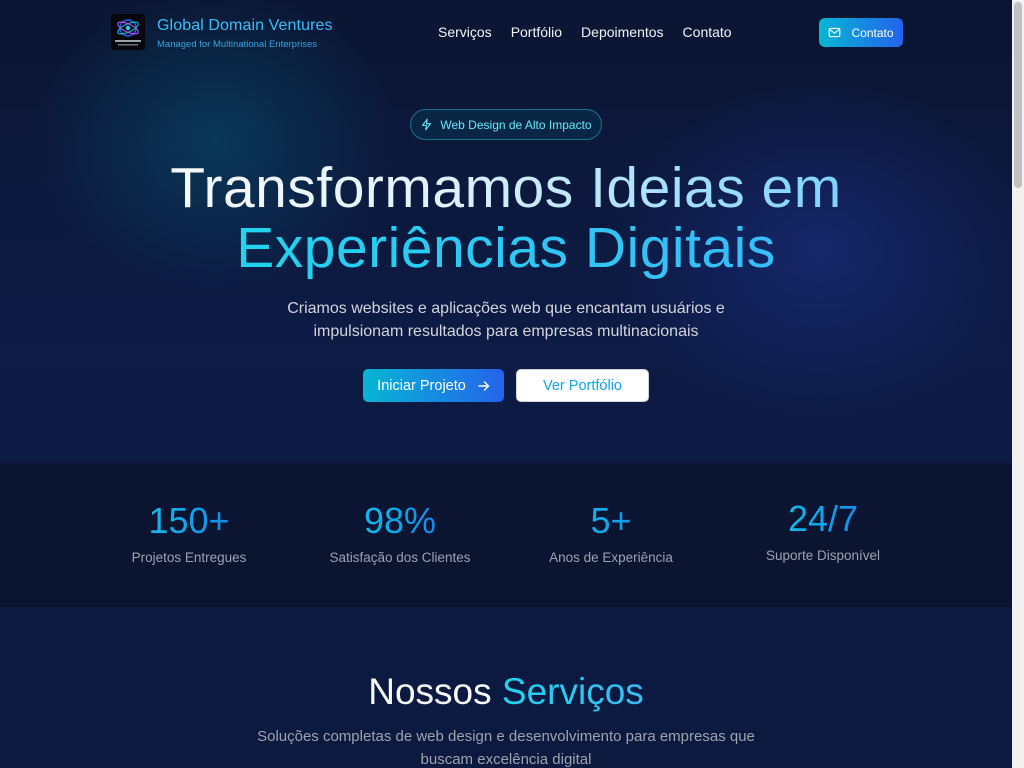  I want to click on header-contact-button: Contato, so click(861, 32).